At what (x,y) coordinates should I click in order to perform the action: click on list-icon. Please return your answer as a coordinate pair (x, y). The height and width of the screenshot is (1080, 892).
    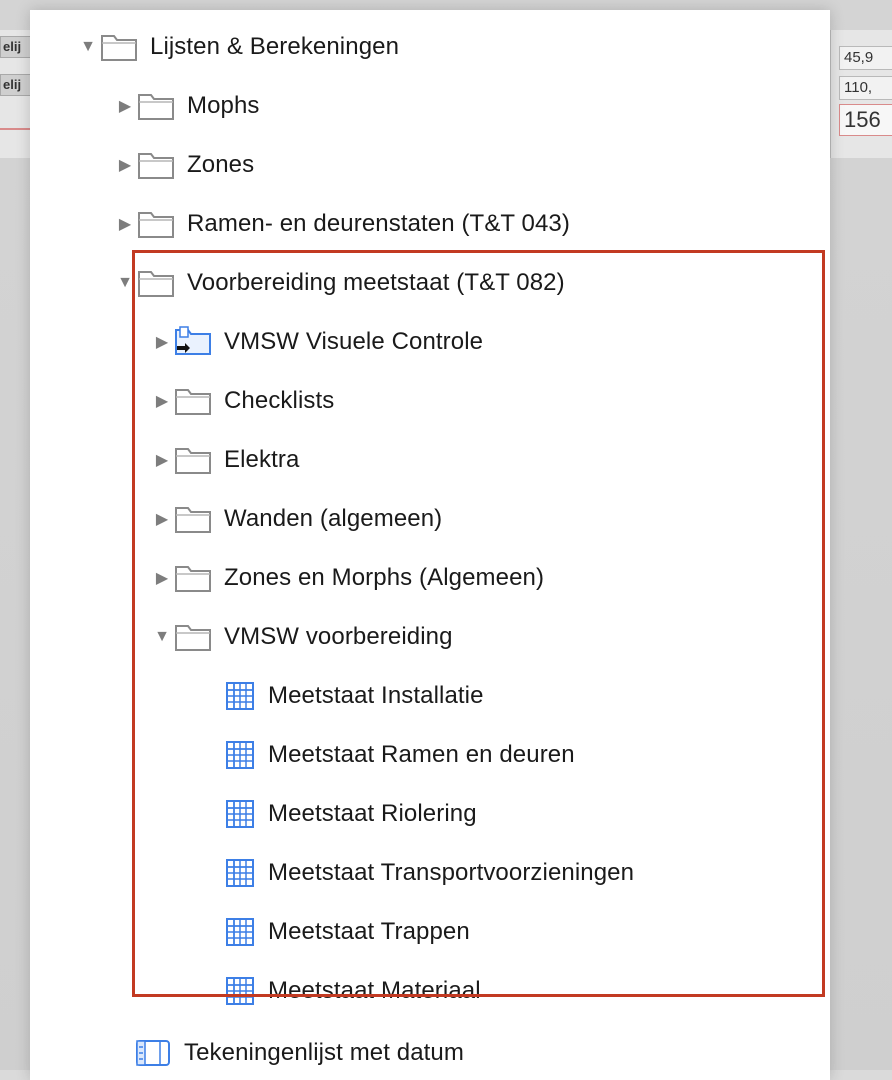
    Looking at the image, I should click on (153, 1053).